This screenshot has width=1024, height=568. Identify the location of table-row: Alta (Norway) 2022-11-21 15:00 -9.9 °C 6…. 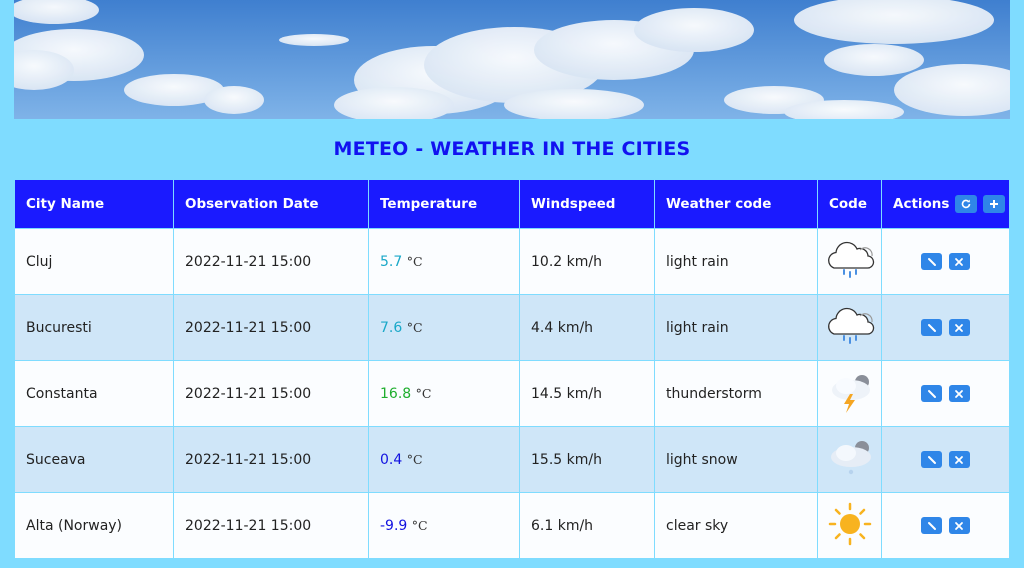
(512, 525).